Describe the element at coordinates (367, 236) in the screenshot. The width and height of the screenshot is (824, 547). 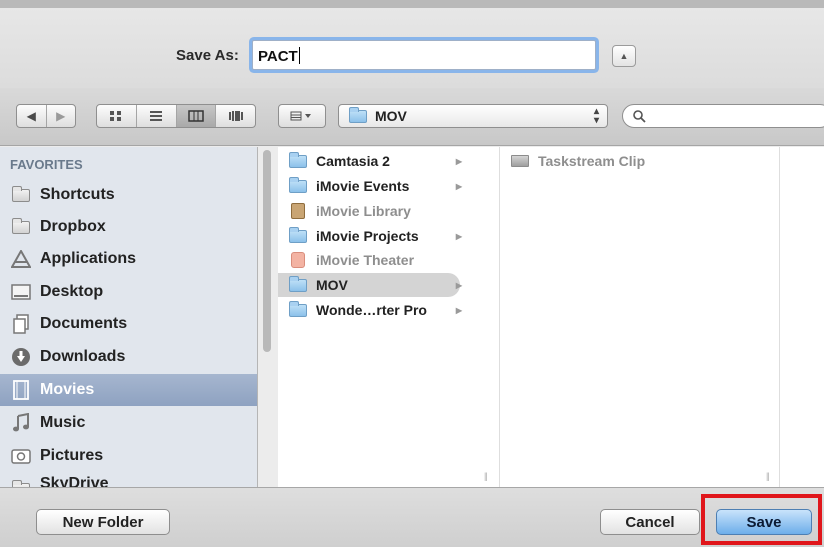
I see `file-item-label: iMovie Projects` at that location.